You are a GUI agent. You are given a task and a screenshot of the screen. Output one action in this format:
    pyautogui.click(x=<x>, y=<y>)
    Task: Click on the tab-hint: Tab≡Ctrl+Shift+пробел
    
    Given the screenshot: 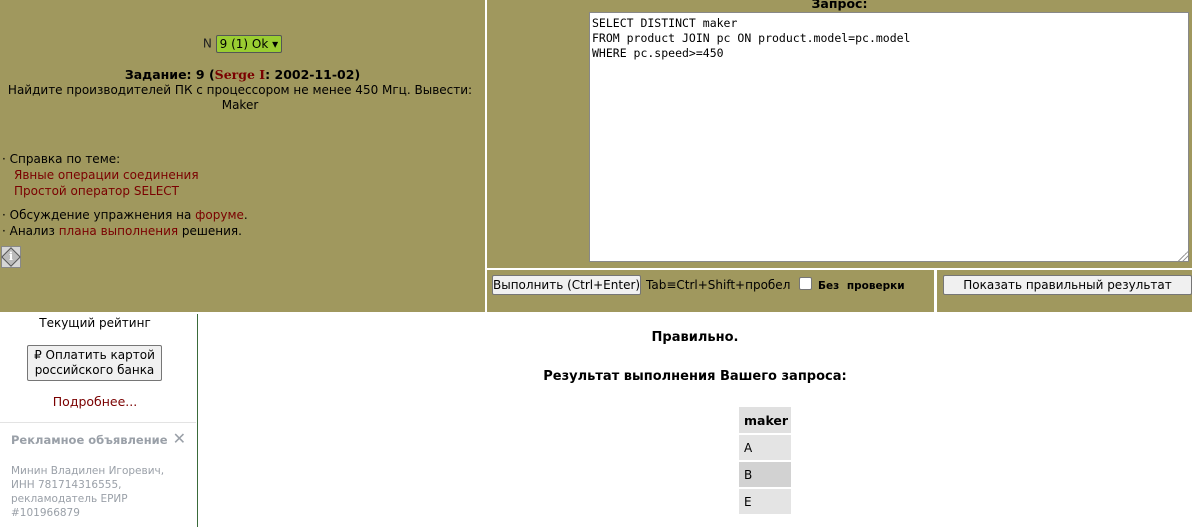 What is the action you would take?
    pyautogui.click(x=718, y=285)
    